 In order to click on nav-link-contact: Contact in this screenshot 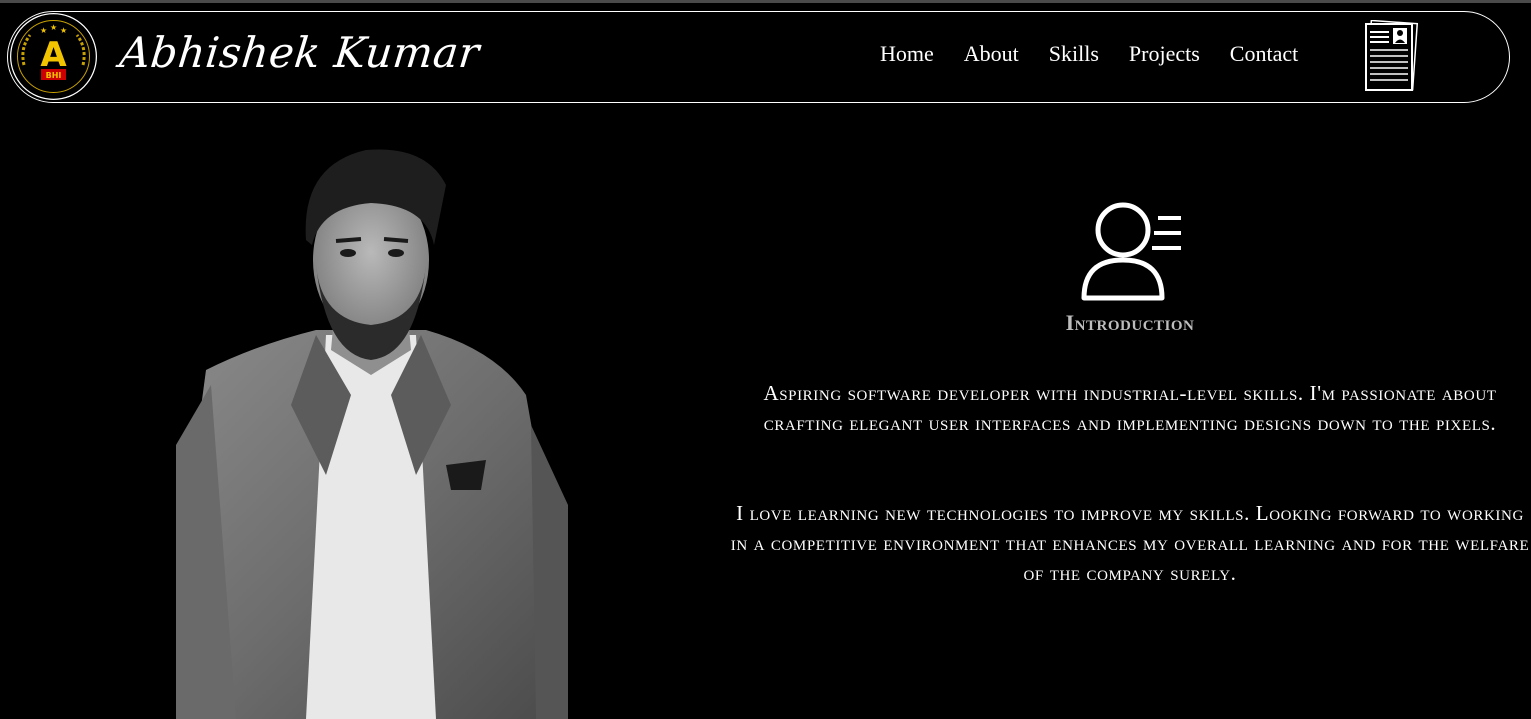, I will do `click(1264, 54)`.